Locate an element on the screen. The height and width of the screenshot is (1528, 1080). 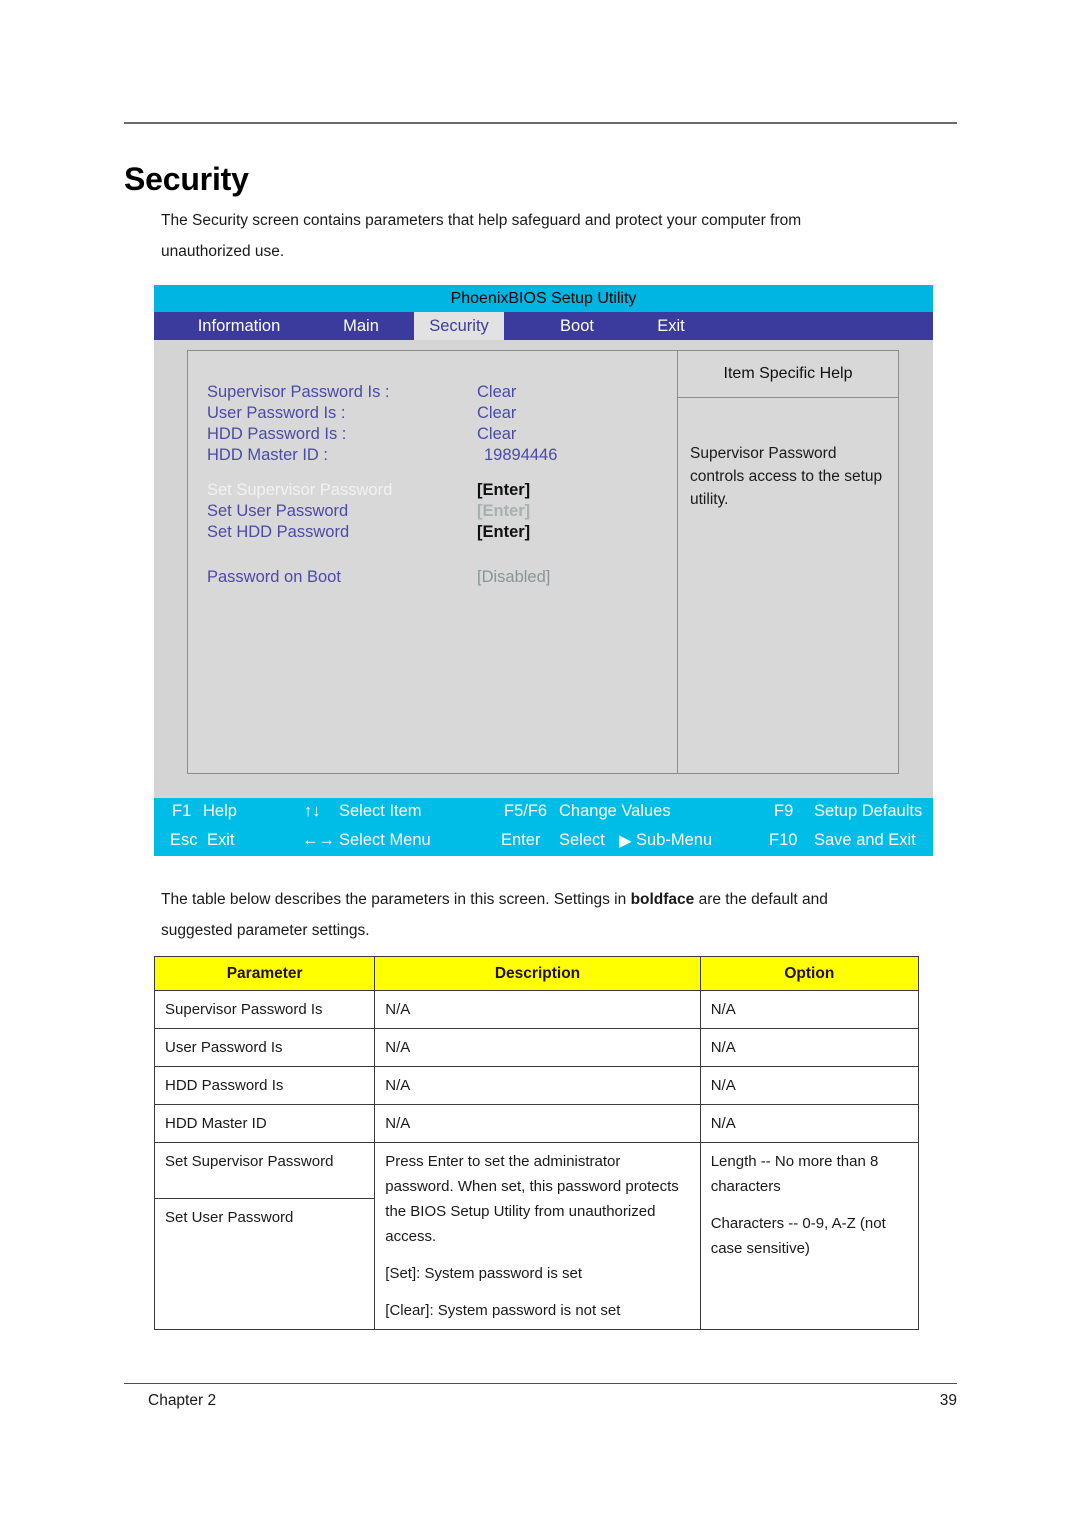
bios-tab-bar: Information Main Security Boot Exit is located at coordinates (543, 326).